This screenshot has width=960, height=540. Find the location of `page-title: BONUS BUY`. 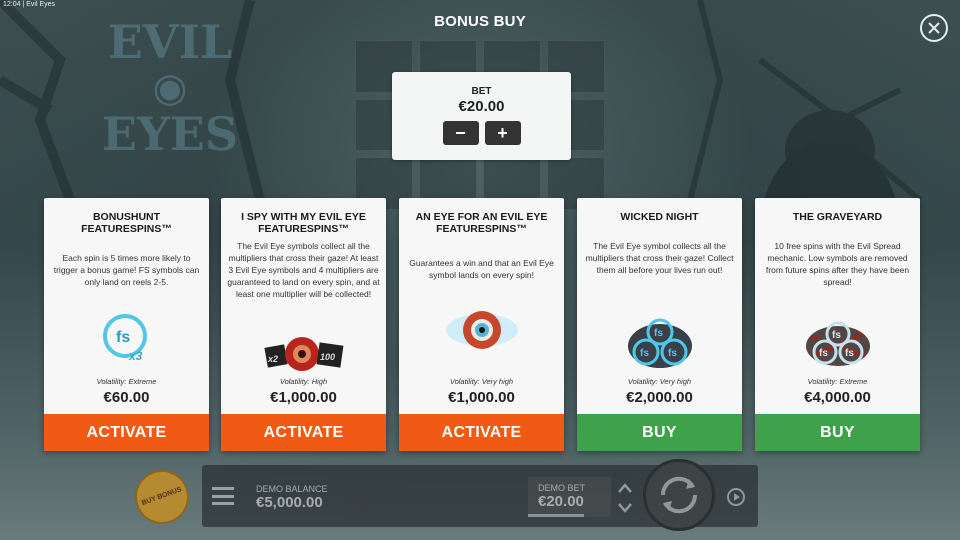

page-title: BONUS BUY is located at coordinates (480, 21).